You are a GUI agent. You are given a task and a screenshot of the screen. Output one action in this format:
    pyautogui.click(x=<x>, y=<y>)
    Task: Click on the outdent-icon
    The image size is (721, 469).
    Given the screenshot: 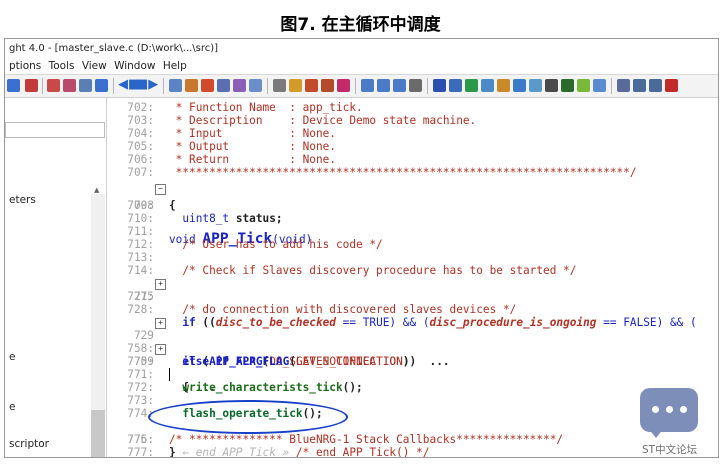 What is the action you would take?
    pyautogui.click(x=639, y=85)
    